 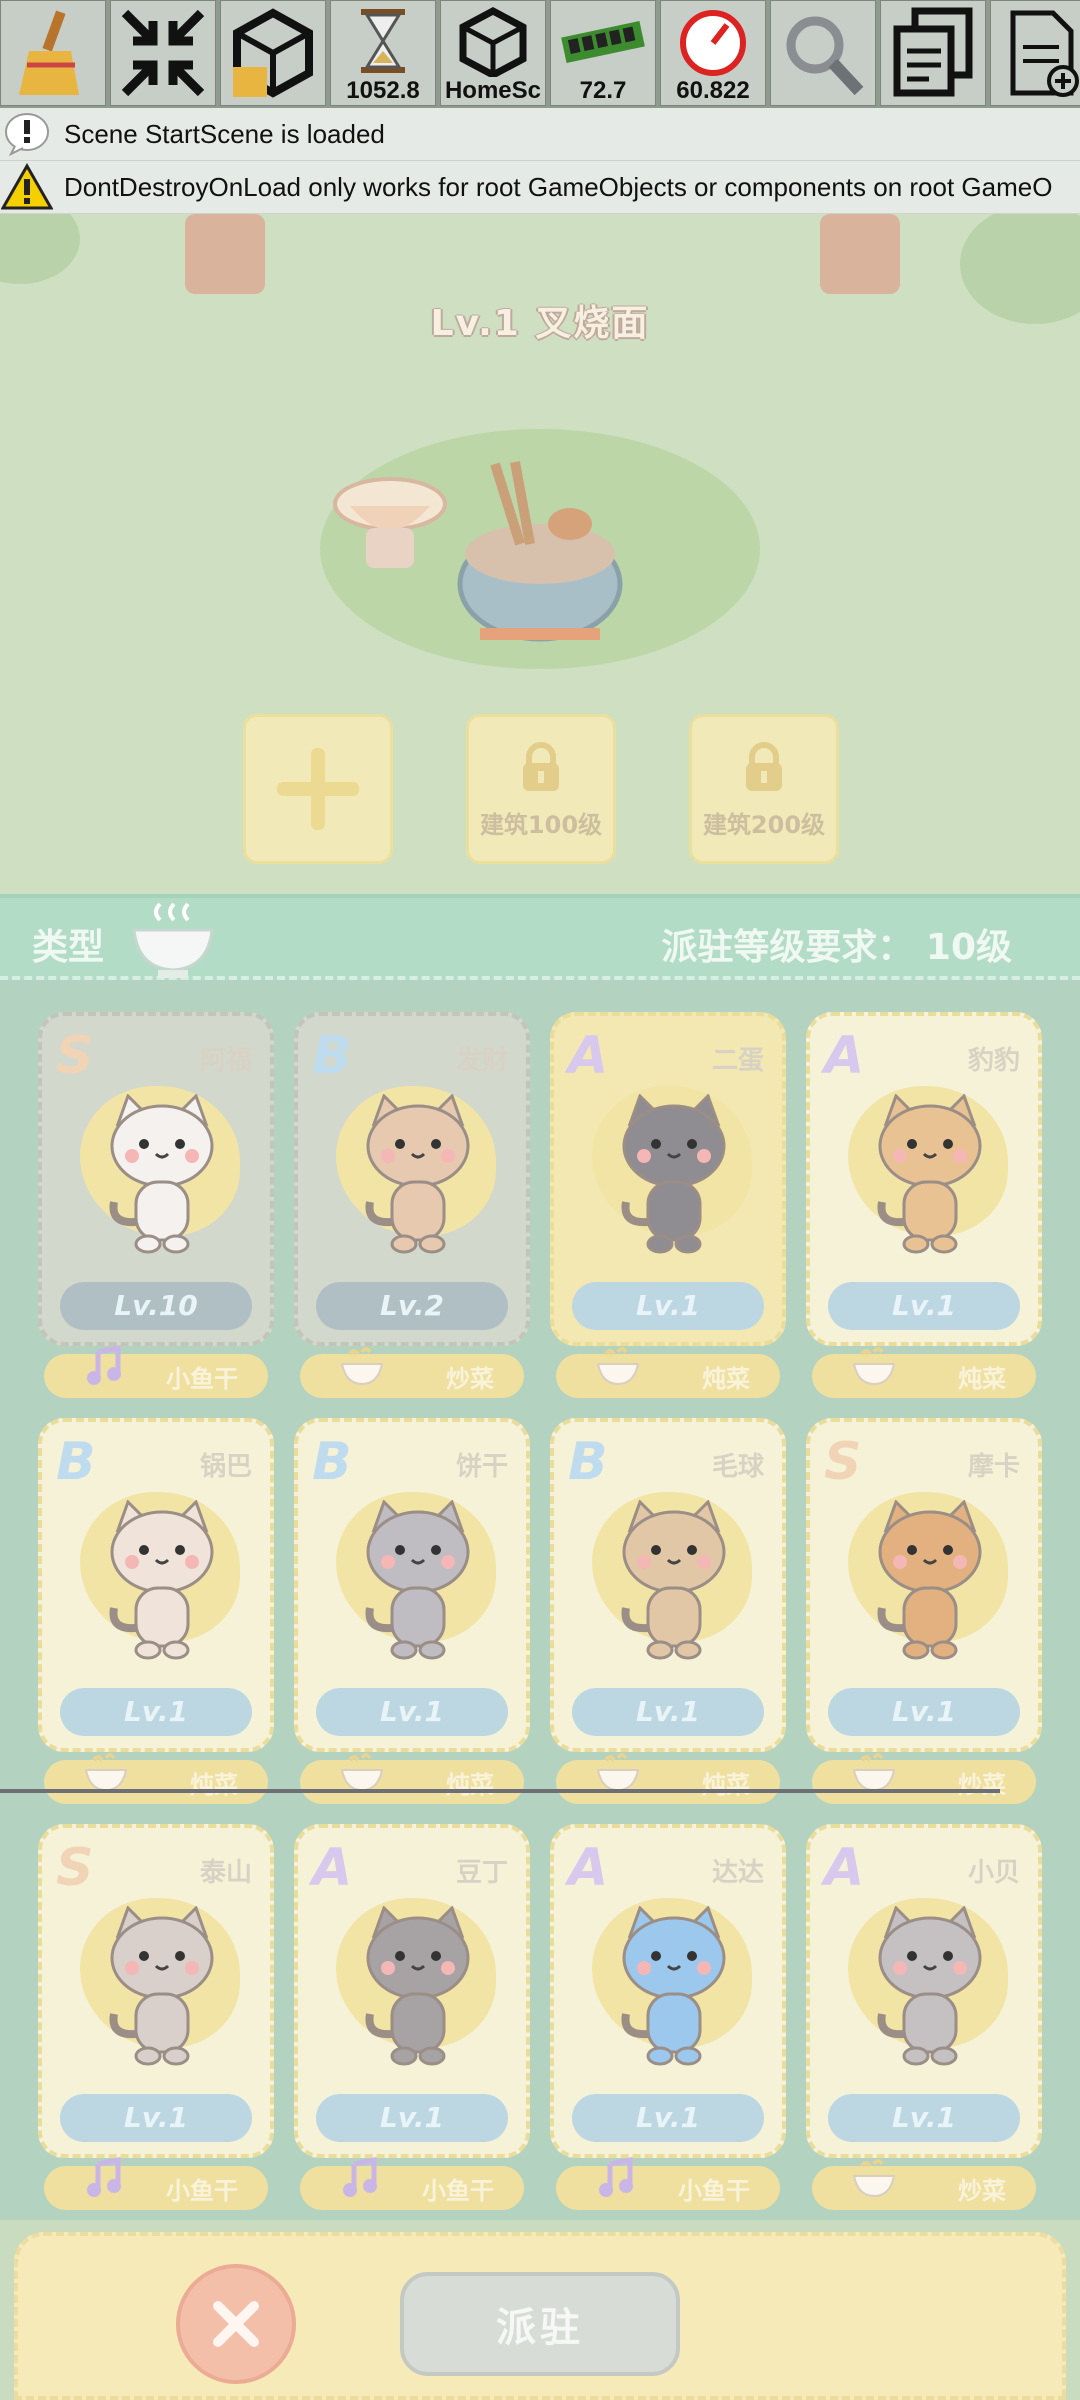 I want to click on cat-card: S 泰山 Lv.1, so click(x=156, y=1991).